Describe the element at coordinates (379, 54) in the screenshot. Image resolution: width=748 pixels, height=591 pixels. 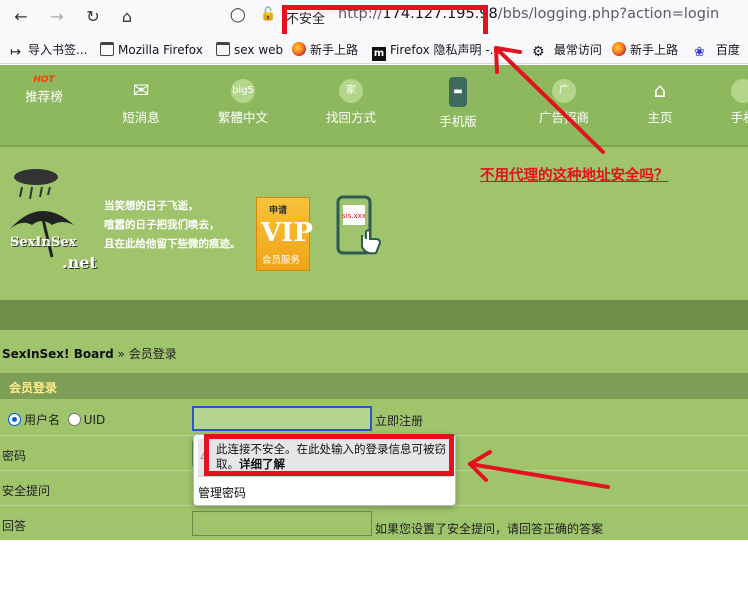
I see `mozilla-m-icon: m` at that location.